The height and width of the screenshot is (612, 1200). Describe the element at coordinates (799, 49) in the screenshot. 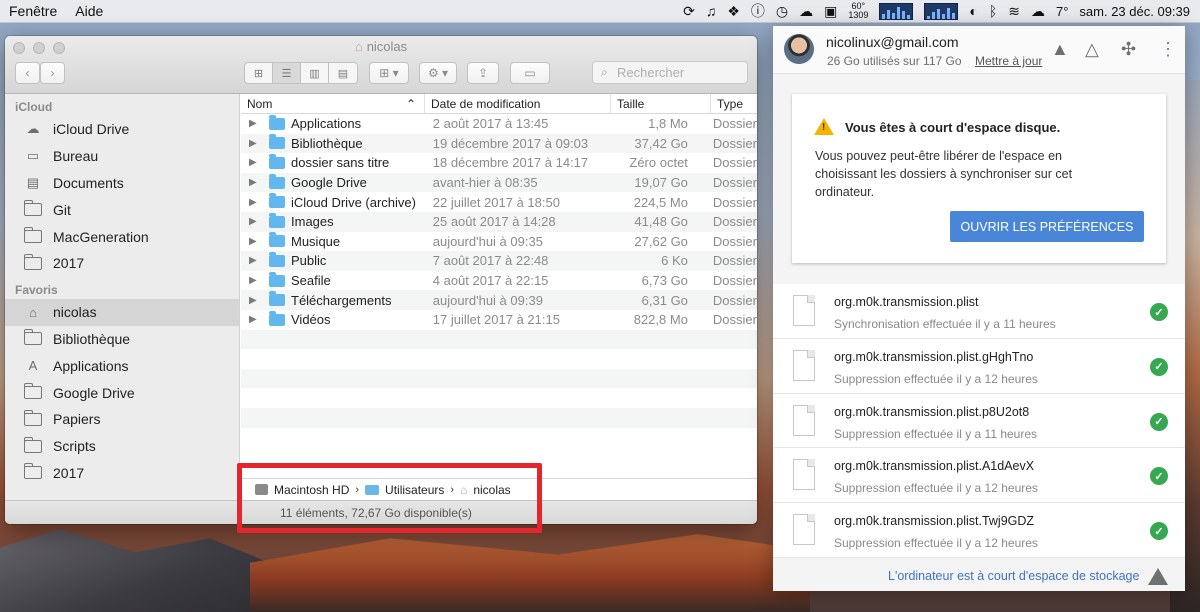

I see `avatar` at that location.